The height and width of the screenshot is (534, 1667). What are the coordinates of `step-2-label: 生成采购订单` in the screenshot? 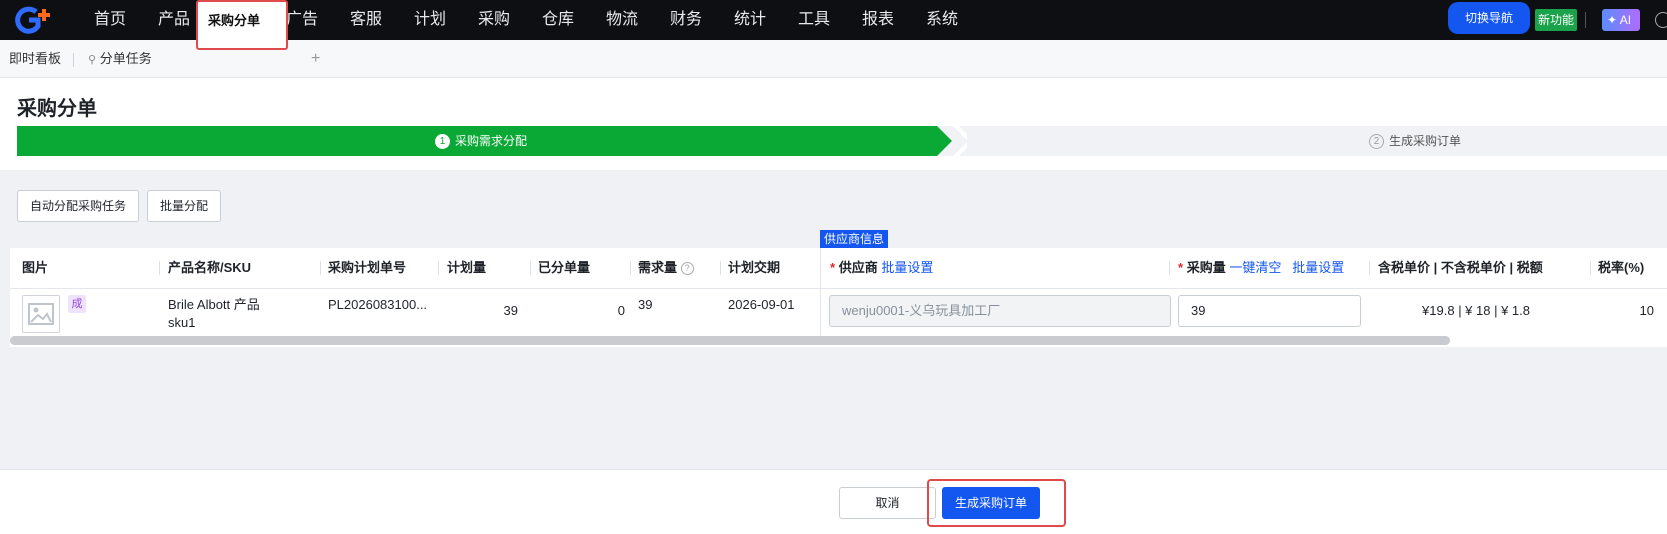 It's located at (1425, 141).